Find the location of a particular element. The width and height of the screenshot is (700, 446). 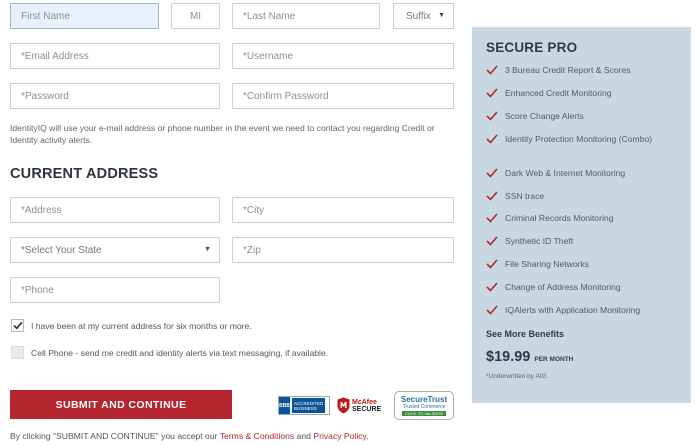

address-input is located at coordinates (115, 210).